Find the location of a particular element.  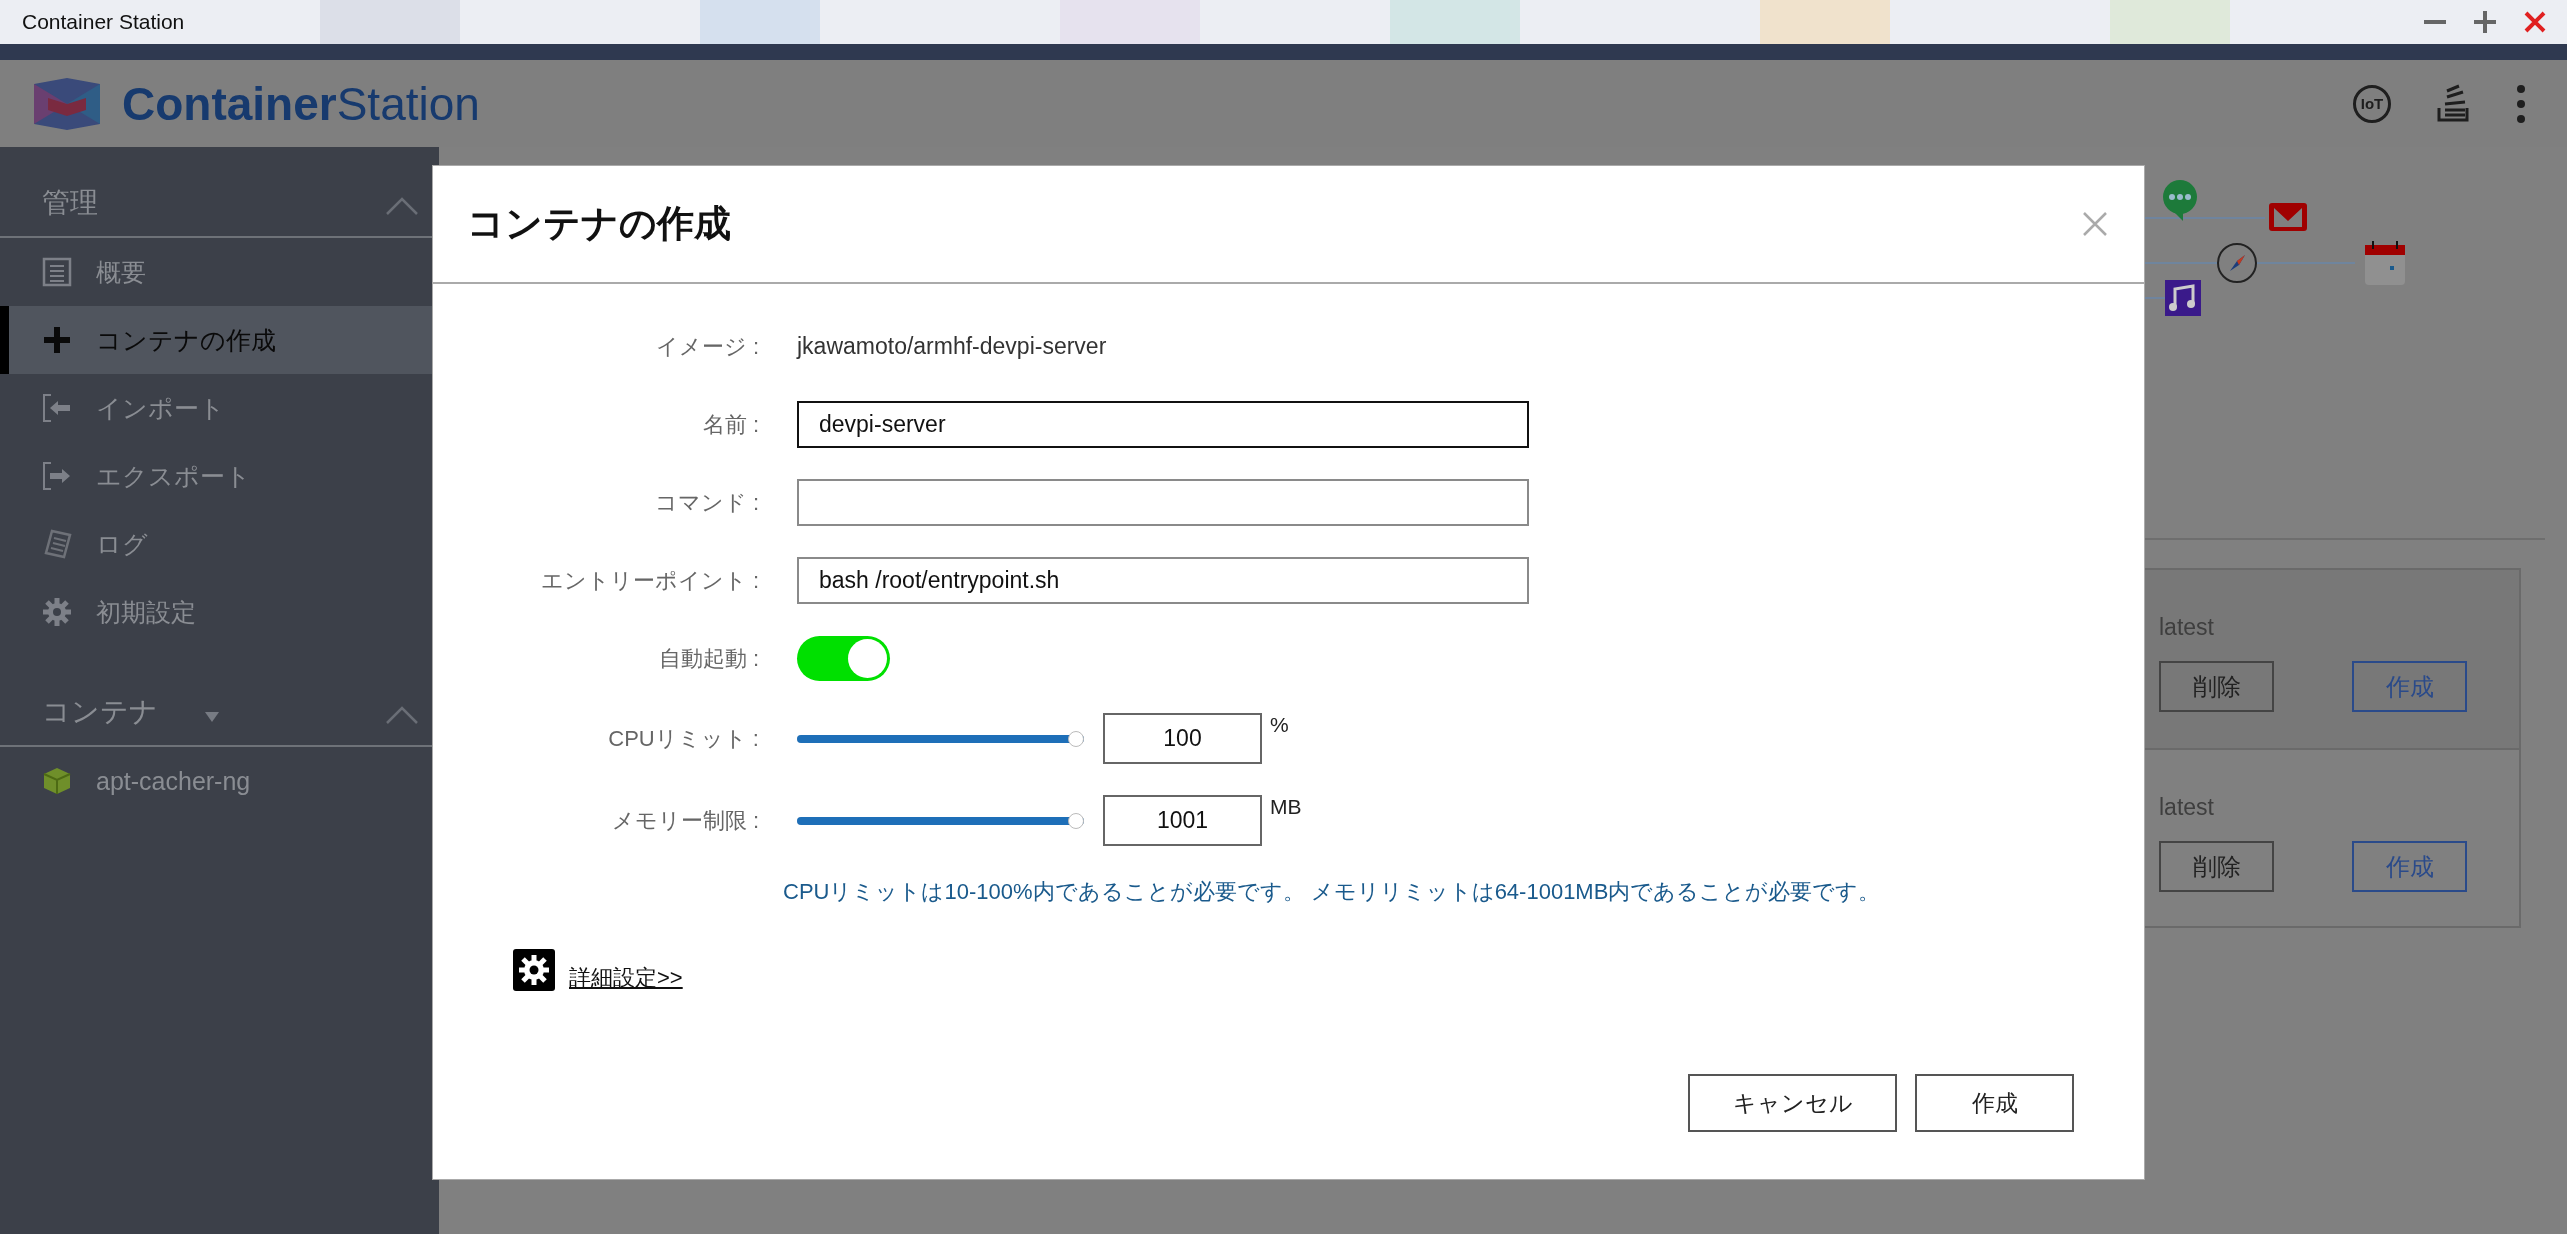

section-title: 管理 is located at coordinates (70, 203).